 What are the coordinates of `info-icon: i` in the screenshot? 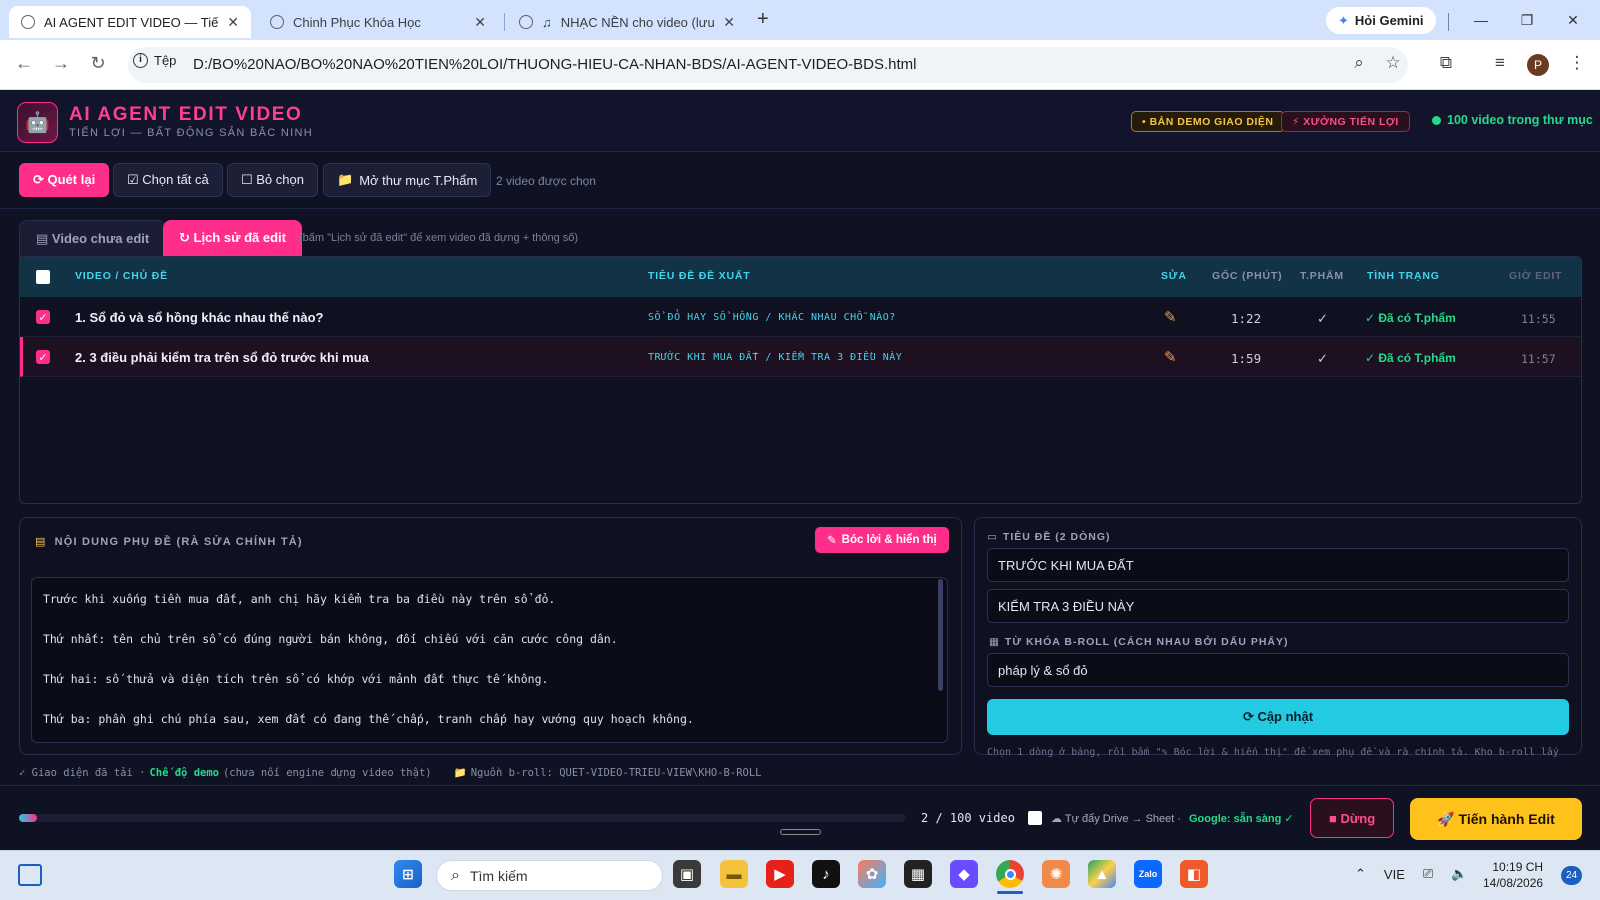 It's located at (140, 60).